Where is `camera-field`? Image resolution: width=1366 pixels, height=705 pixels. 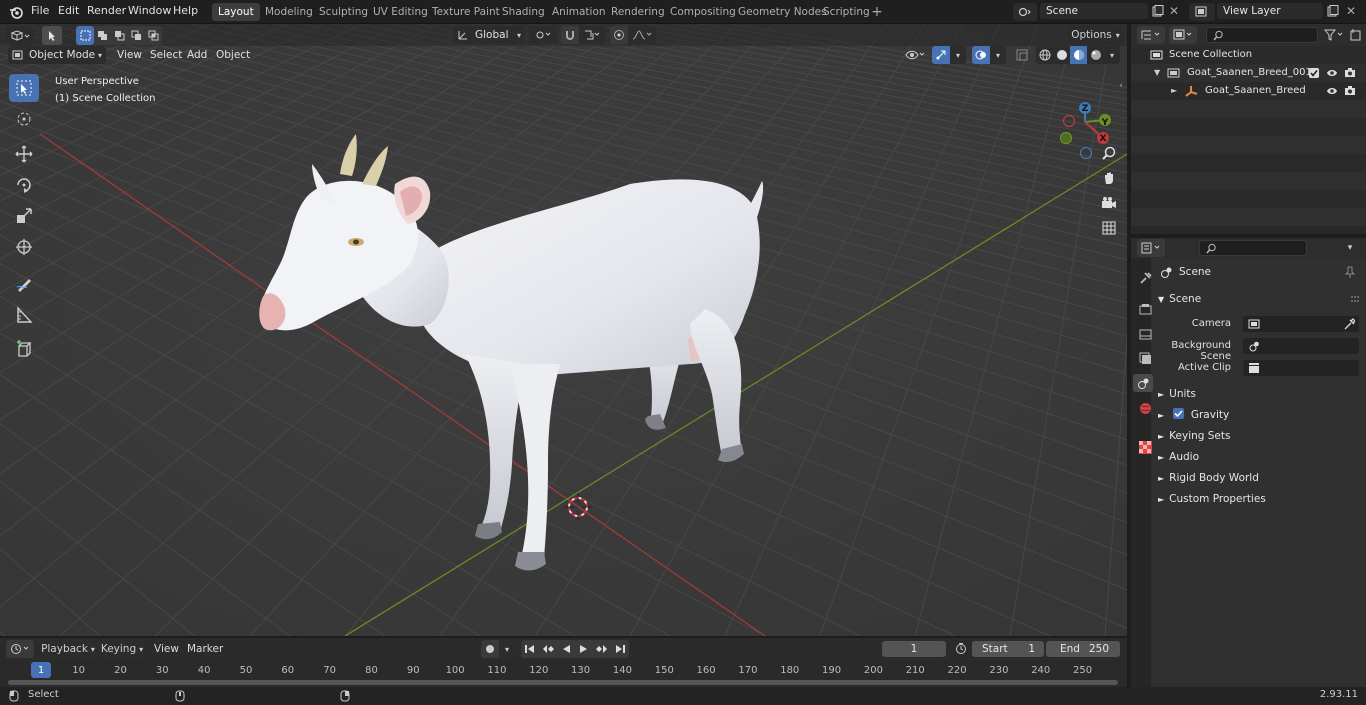
camera-field is located at coordinates (1301, 324).